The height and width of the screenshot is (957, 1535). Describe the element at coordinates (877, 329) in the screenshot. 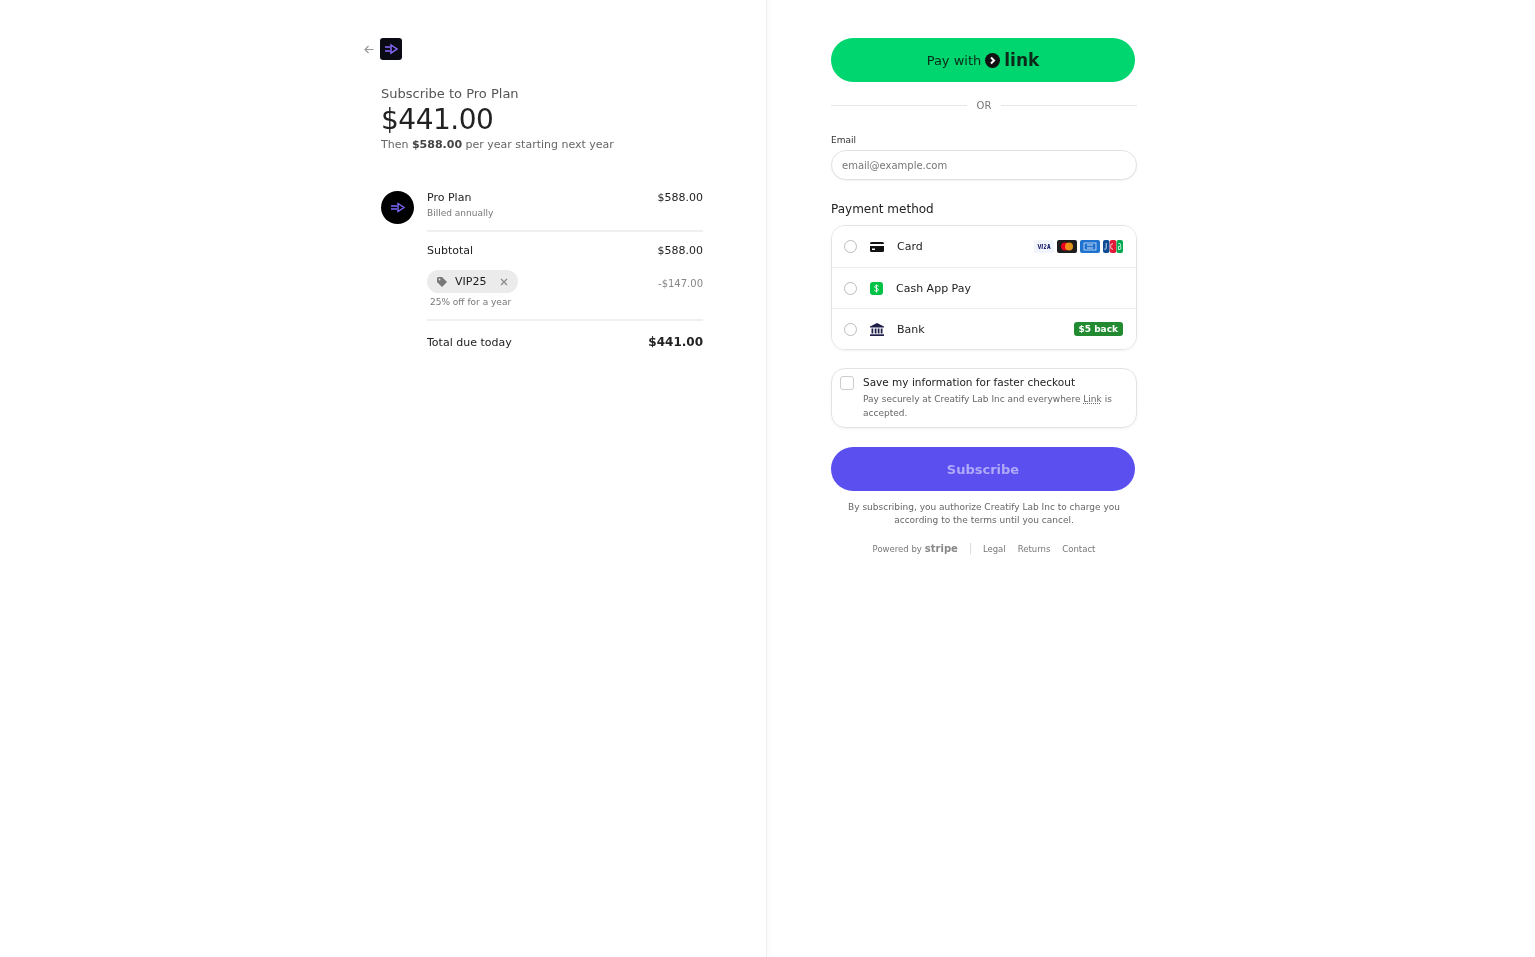

I see `bank-icon` at that location.